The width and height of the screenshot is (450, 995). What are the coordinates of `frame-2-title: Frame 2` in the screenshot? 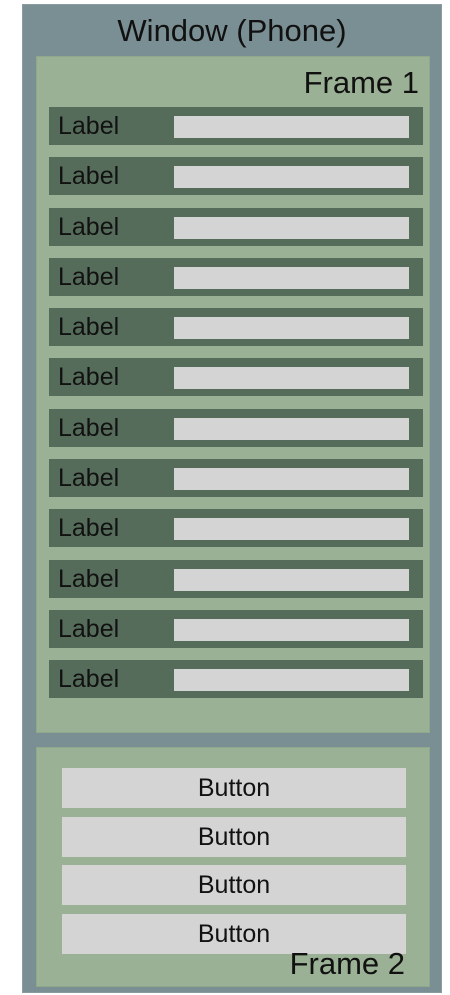 It's located at (347, 963).